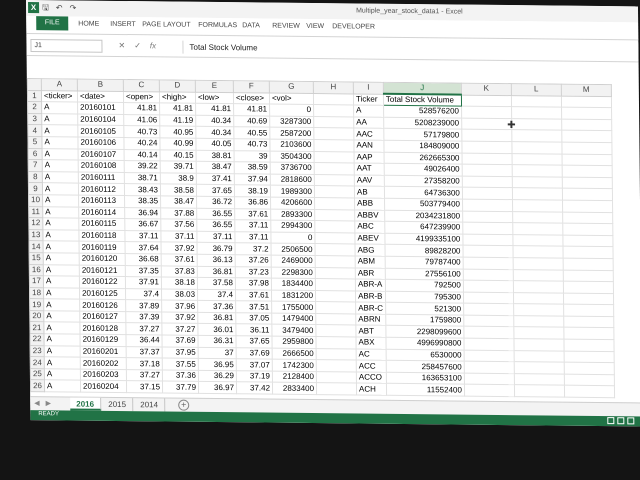 This screenshot has width=640, height=480. What do you see at coordinates (103, 386) in the screenshot?
I see `cell: 20160204` at bounding box center [103, 386].